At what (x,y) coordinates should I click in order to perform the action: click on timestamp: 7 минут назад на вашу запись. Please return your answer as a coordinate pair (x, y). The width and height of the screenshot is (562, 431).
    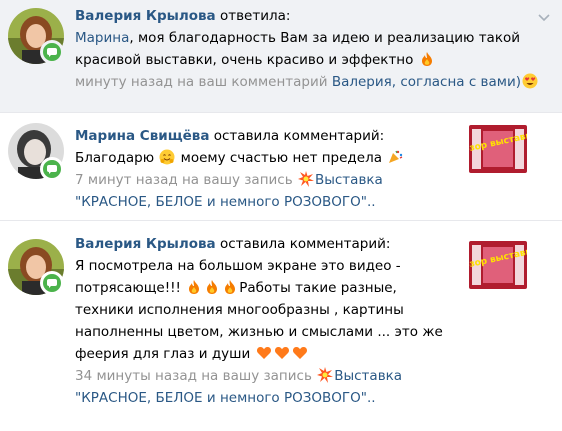
    Looking at the image, I should click on (184, 180).